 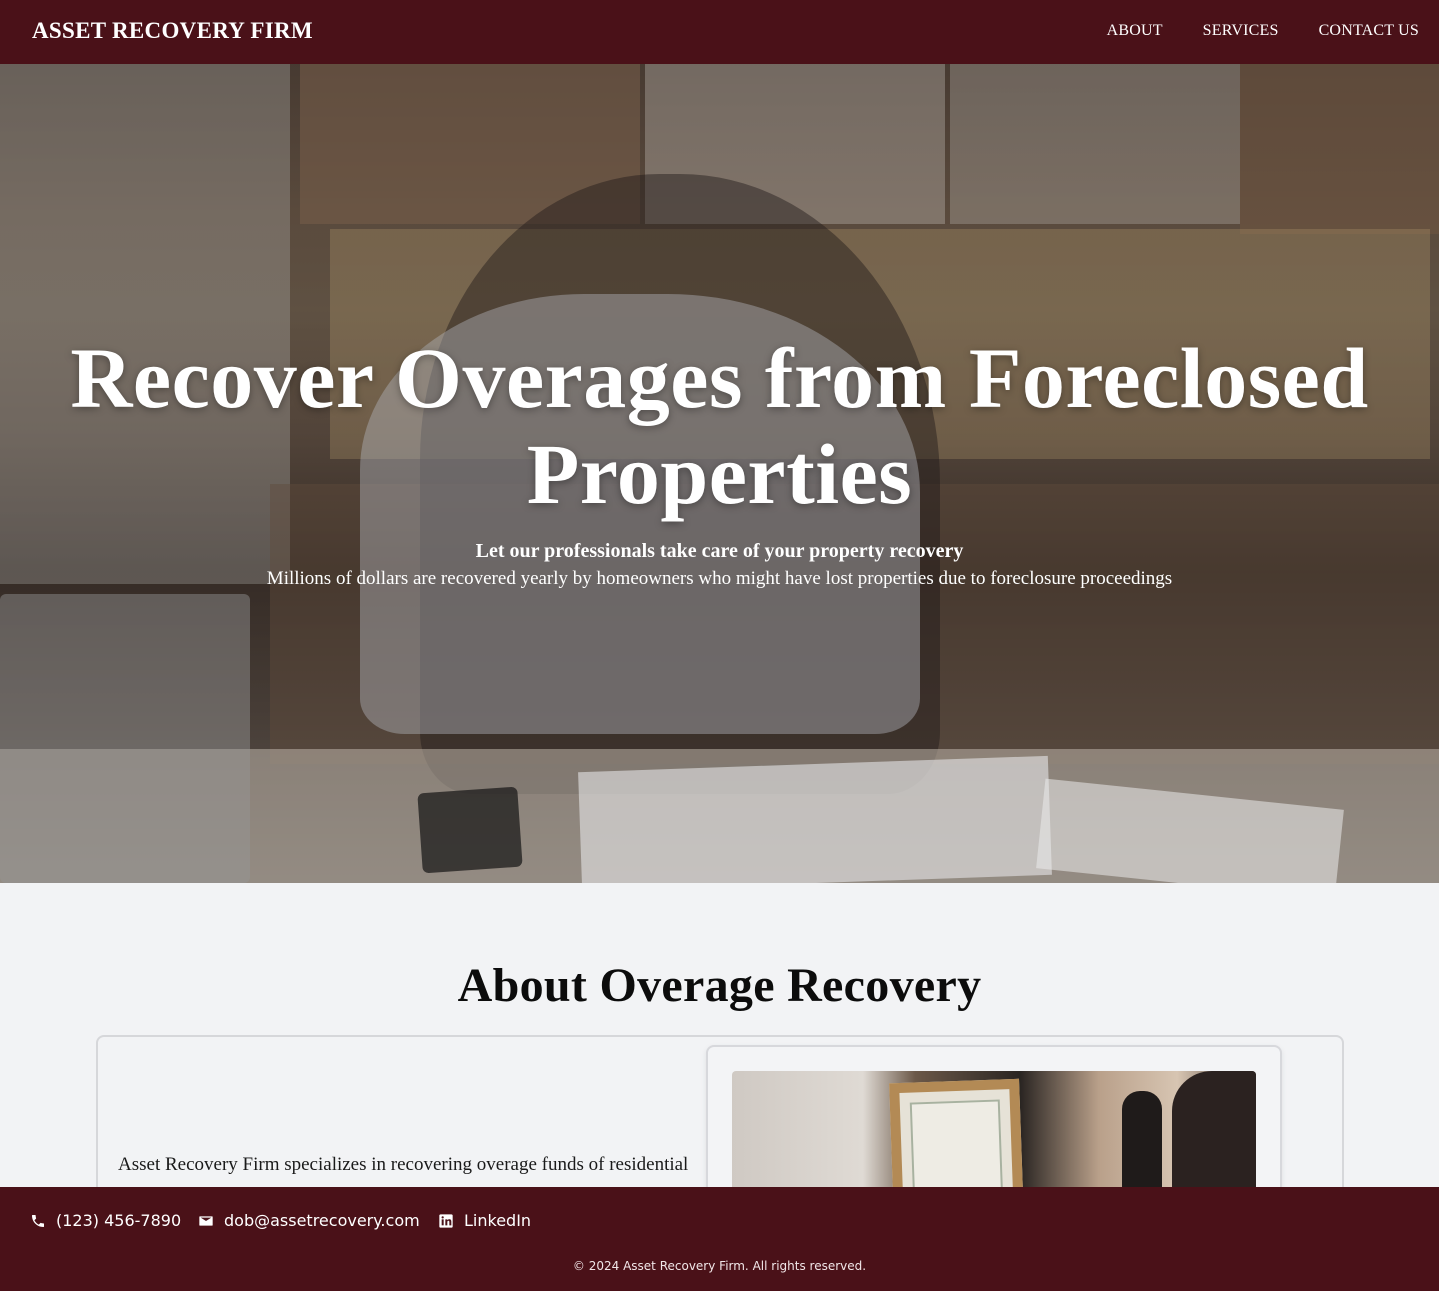 I want to click on footer-phone-text: (123) 456-7890, so click(x=119, y=1220).